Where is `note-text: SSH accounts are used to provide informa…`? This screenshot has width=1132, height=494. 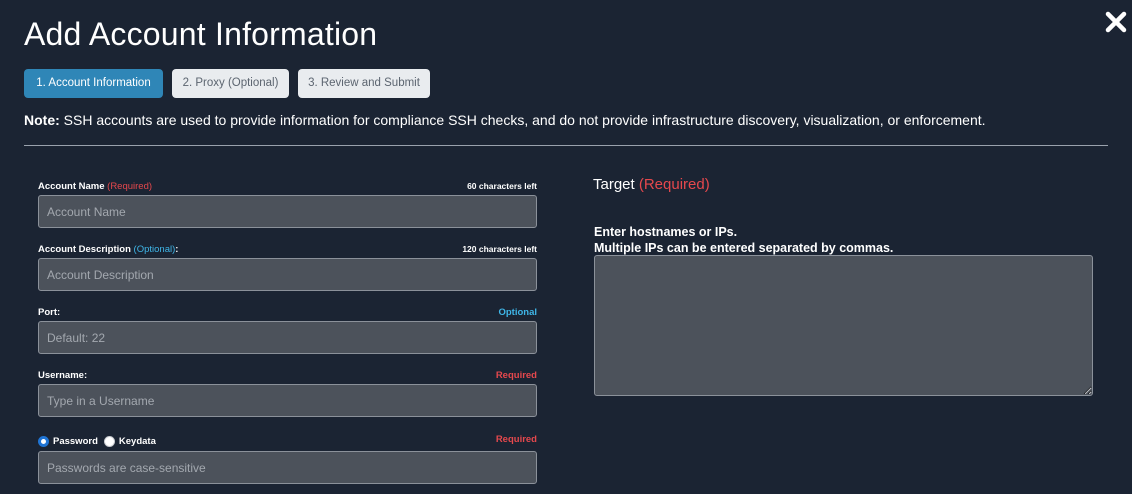
note-text: SSH accounts are used to provide informa… is located at coordinates (522, 120).